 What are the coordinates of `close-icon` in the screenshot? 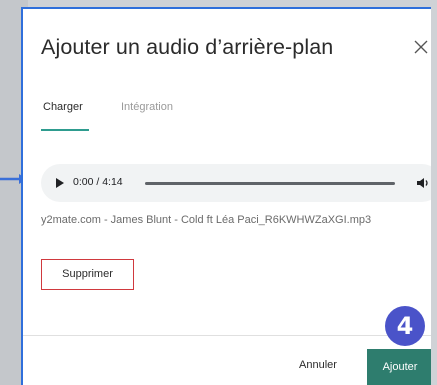 It's located at (421, 47).